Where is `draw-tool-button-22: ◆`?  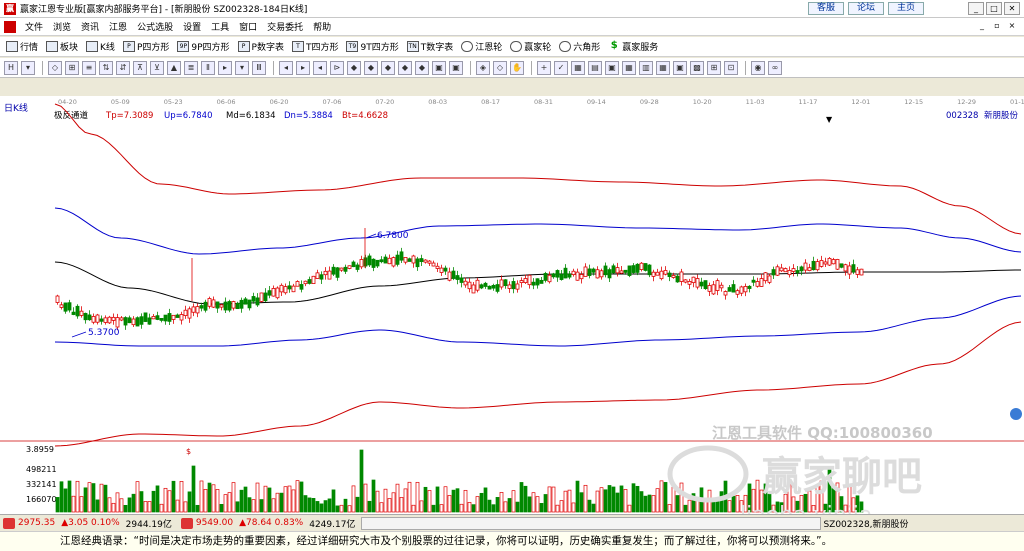
draw-tool-button-22: ◆ is located at coordinates (405, 67).